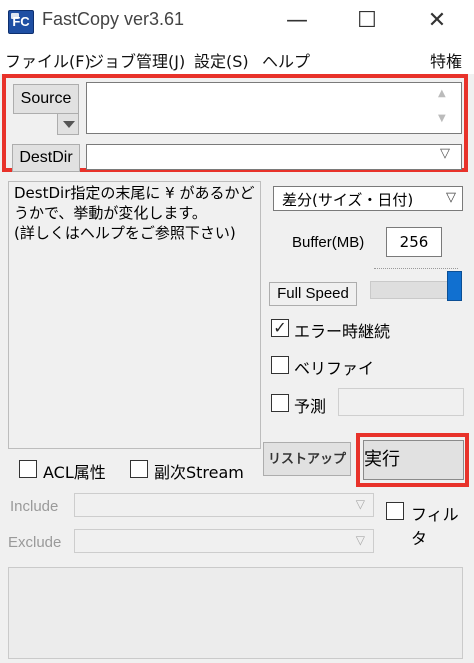 The image size is (474, 663). Describe the element at coordinates (297, 21) in the screenshot. I see `minimize-button: —` at that location.